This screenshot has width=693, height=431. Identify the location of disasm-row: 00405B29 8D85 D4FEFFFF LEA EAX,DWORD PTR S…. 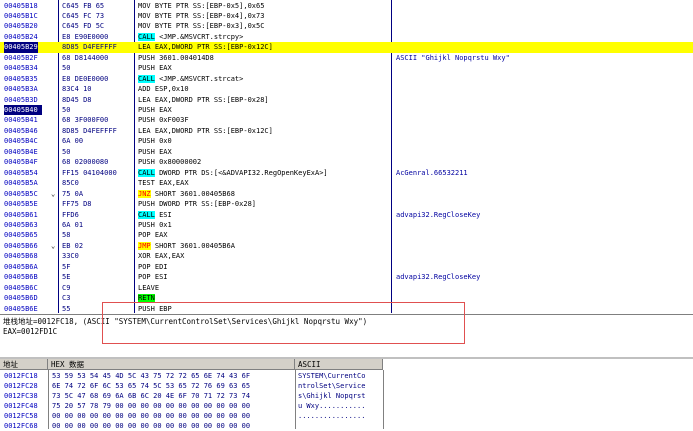
(346, 47).